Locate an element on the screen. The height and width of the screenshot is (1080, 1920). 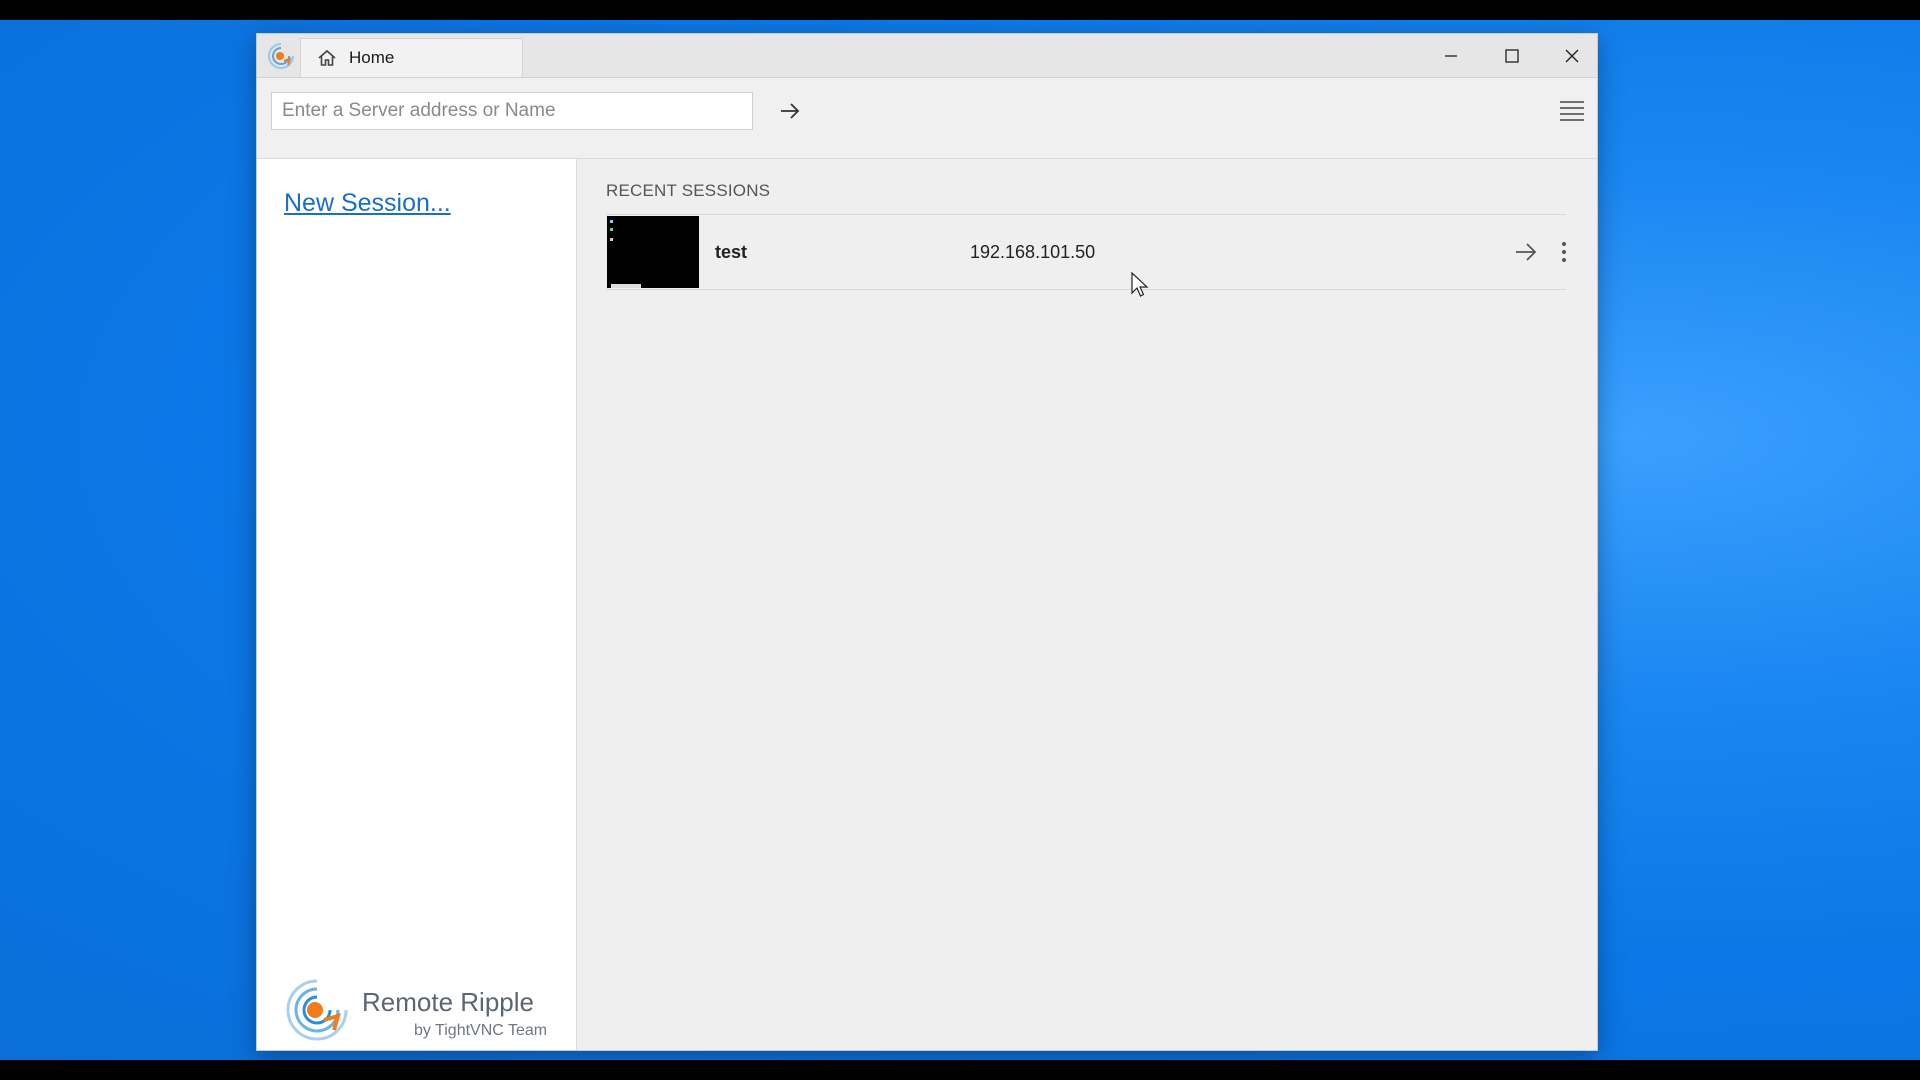
screen-bottom-border is located at coordinates (960, 1070).